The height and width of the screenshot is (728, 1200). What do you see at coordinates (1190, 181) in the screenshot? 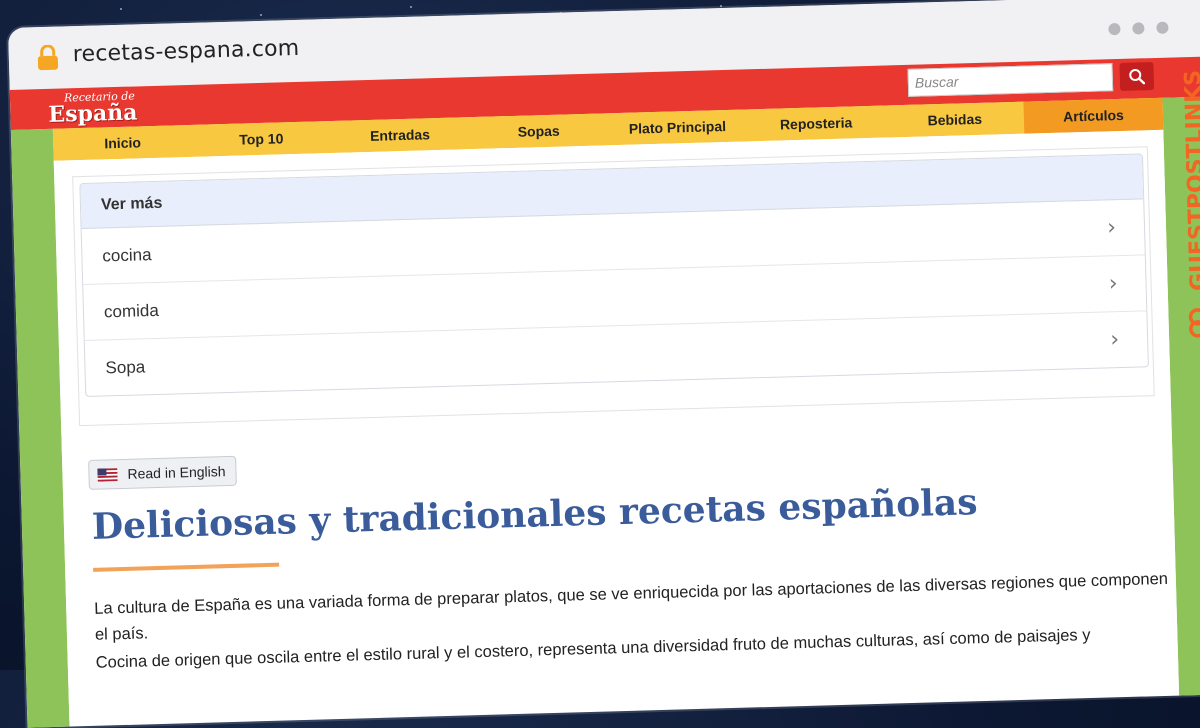
I see `watermark-text: GUESTPOSTLINKS` at bounding box center [1190, 181].